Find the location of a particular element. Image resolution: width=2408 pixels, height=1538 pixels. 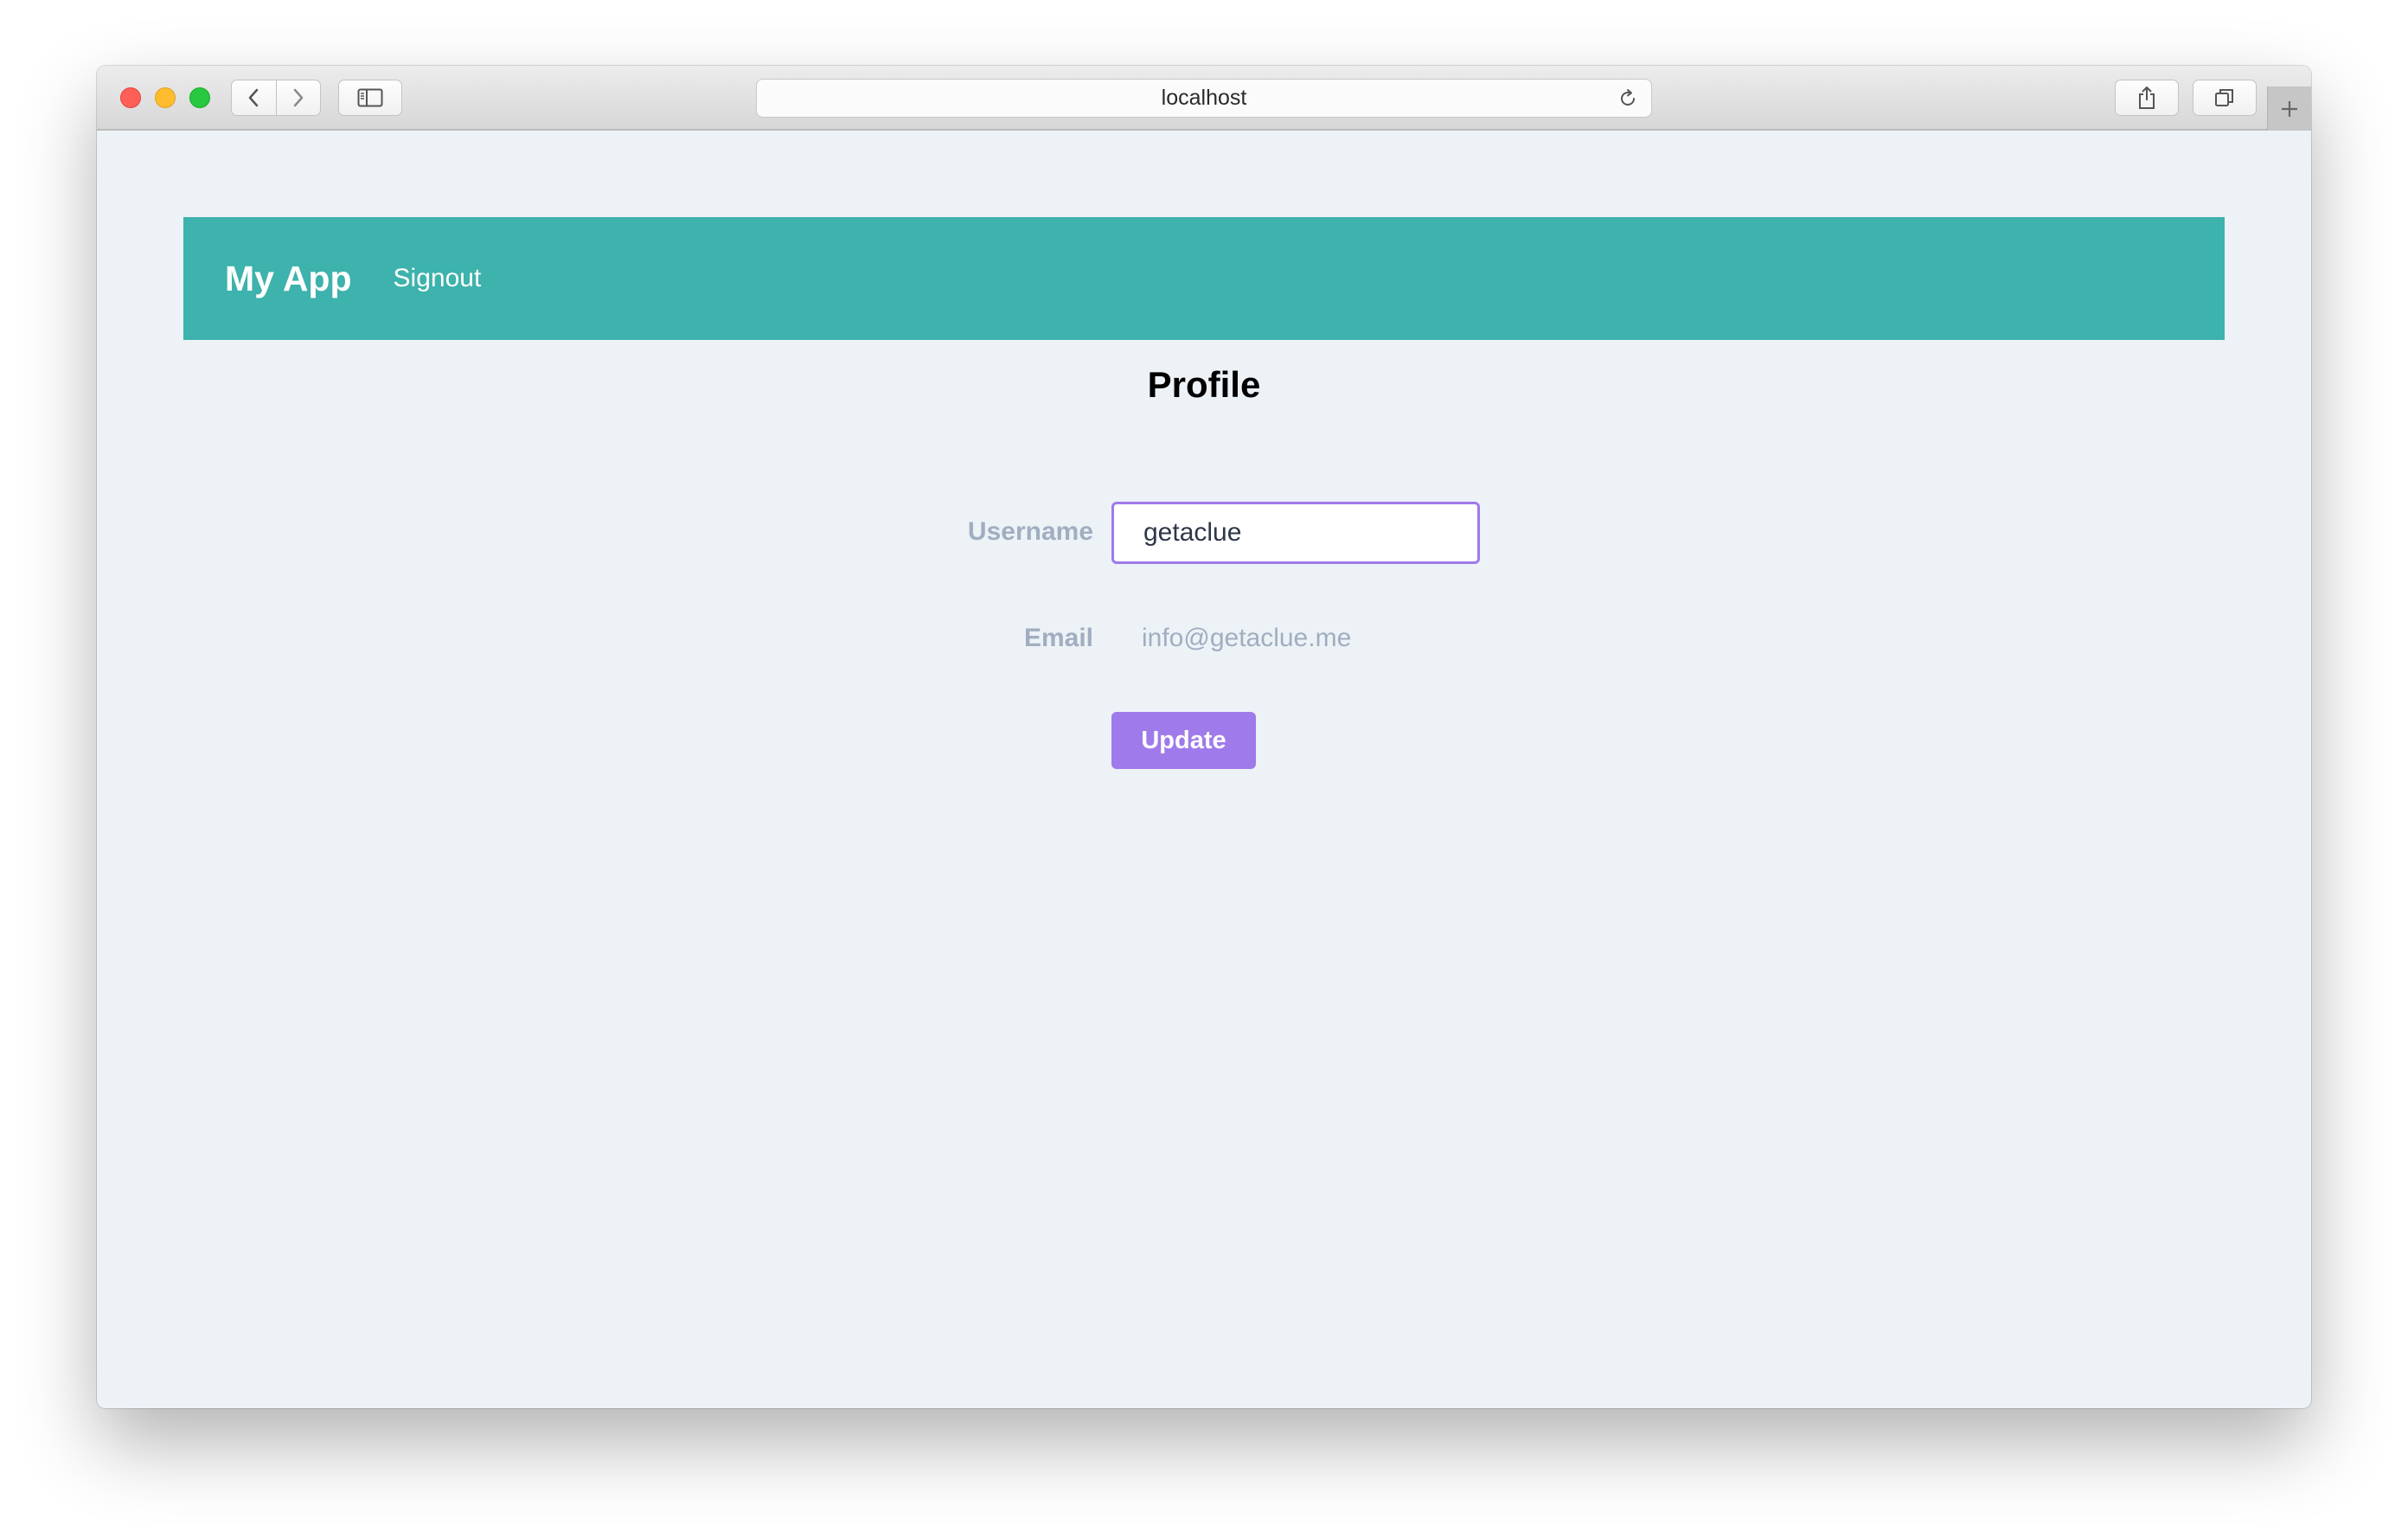

maximize-window-button is located at coordinates (199, 97).